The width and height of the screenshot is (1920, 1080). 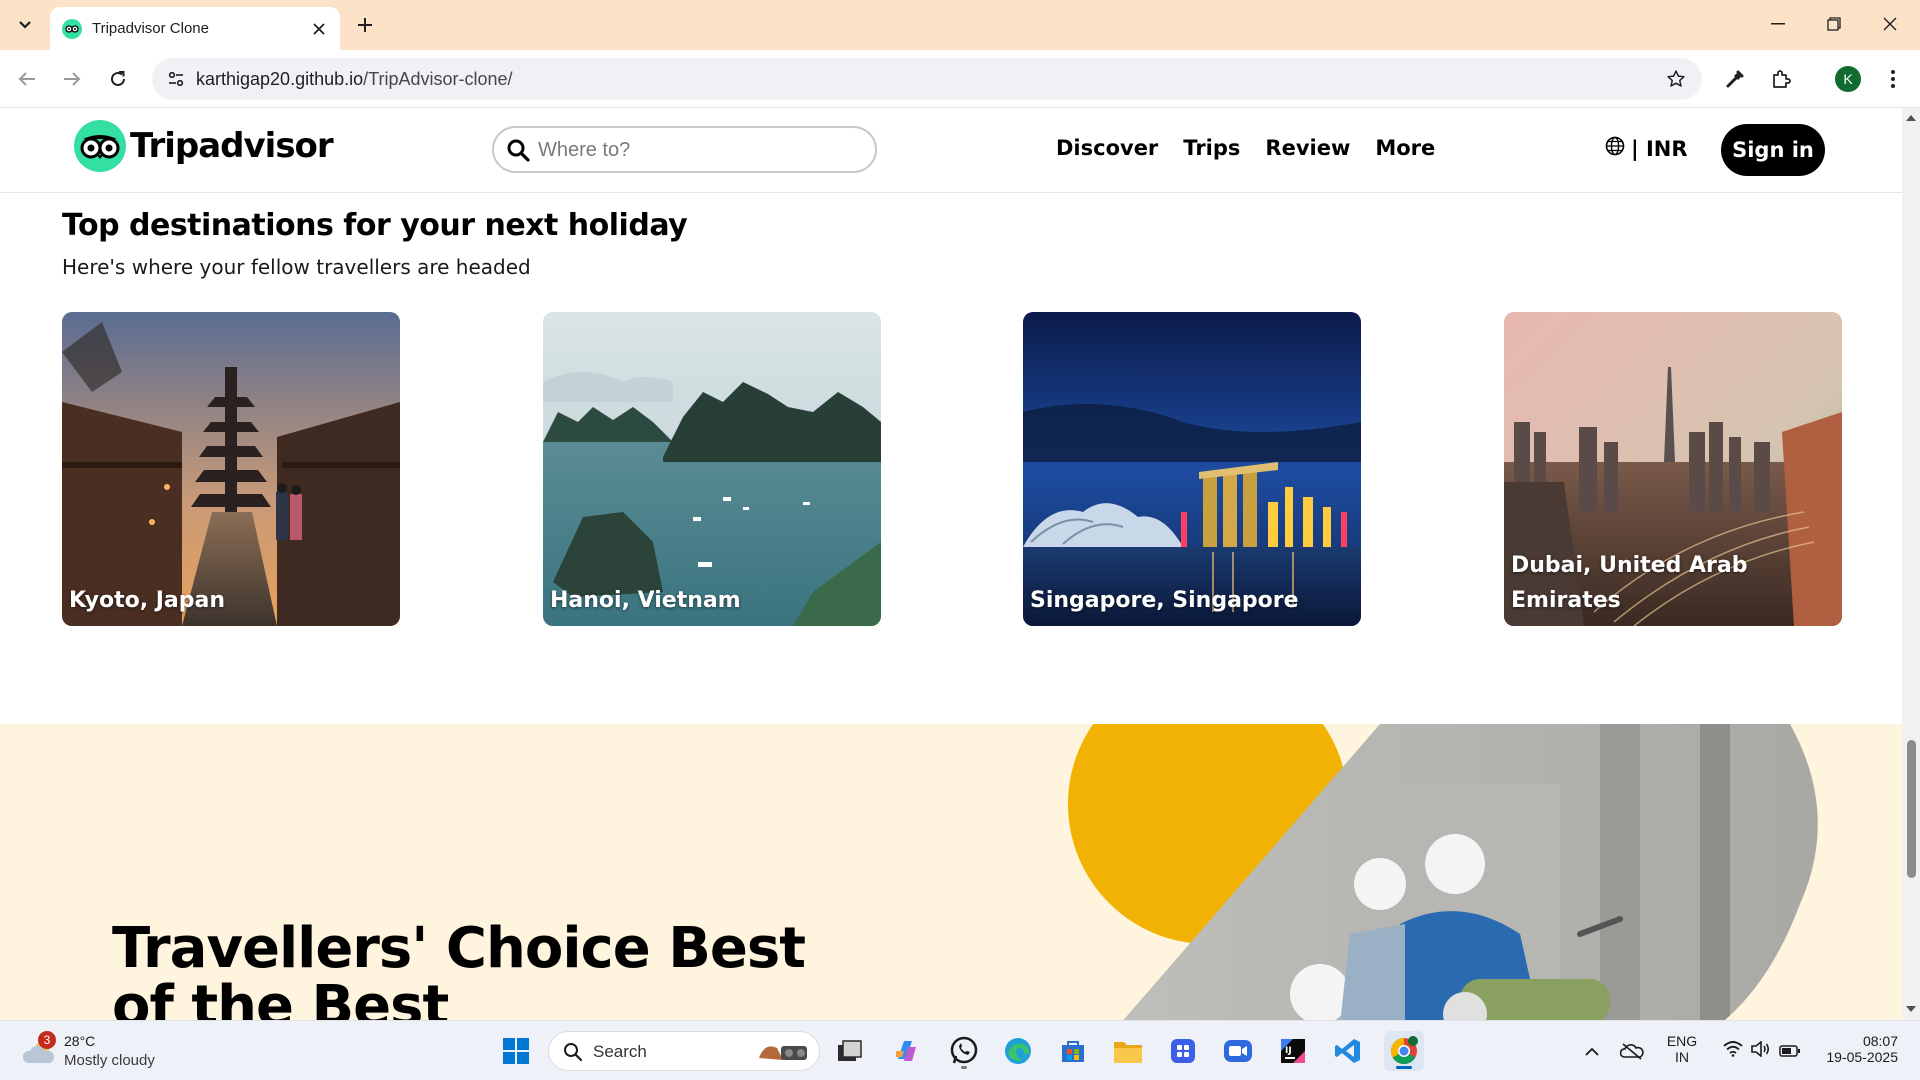 I want to click on weather-widget: 3 28°C Mostly cloudy, so click(x=100, y=1052).